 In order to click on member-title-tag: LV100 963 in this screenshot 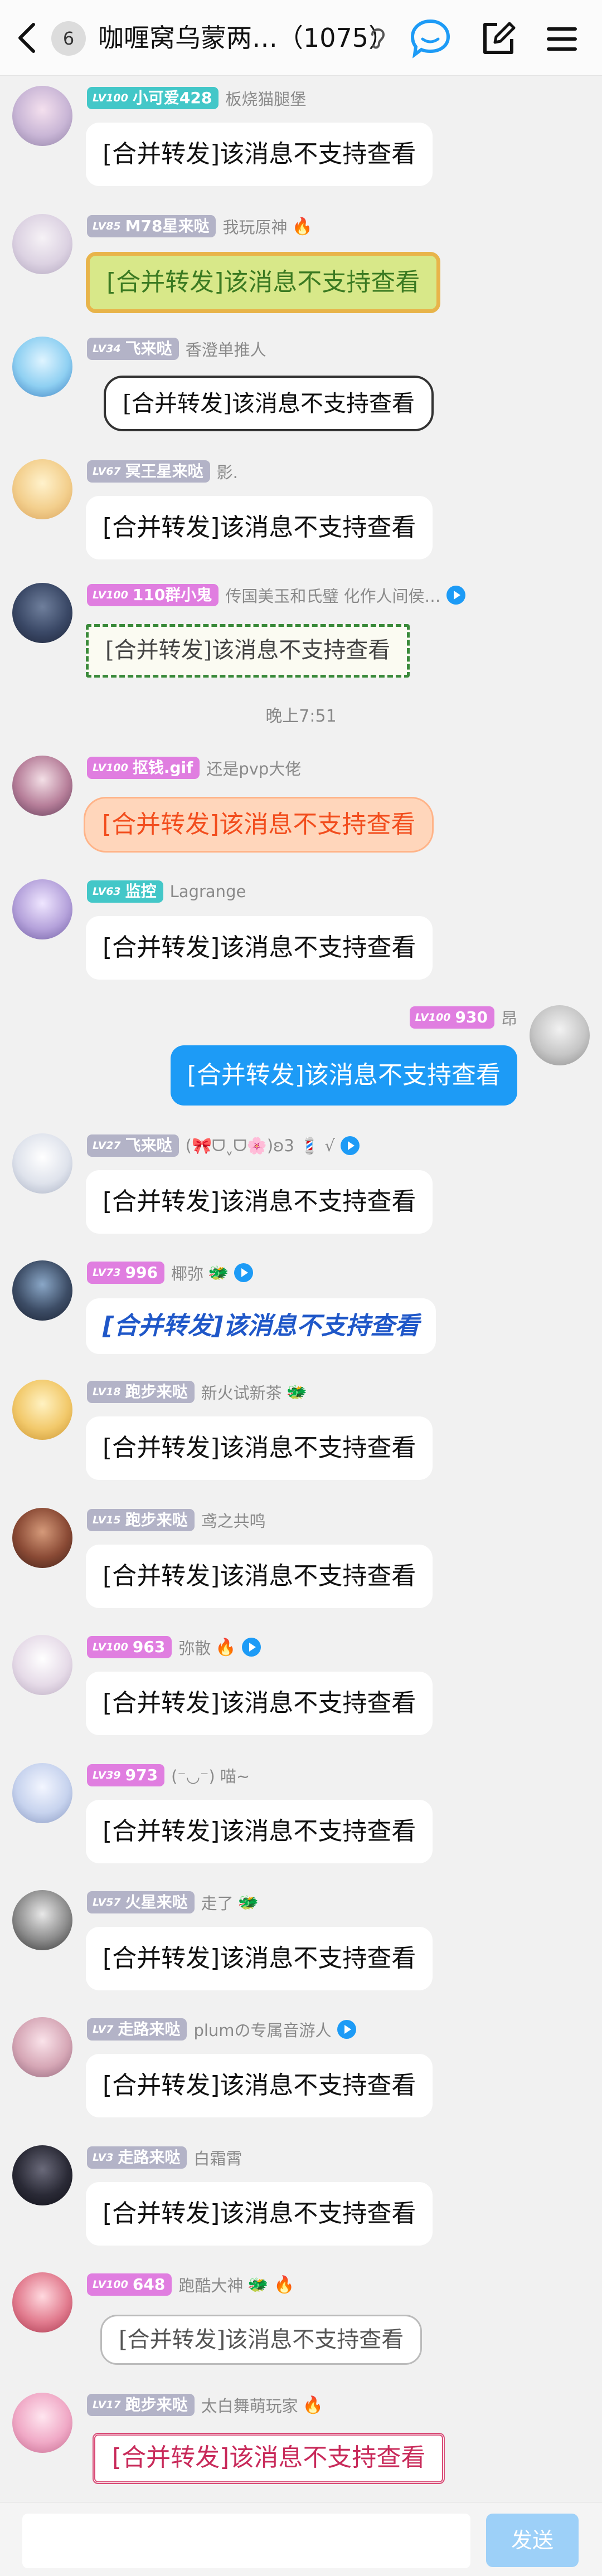, I will do `click(130, 1647)`.